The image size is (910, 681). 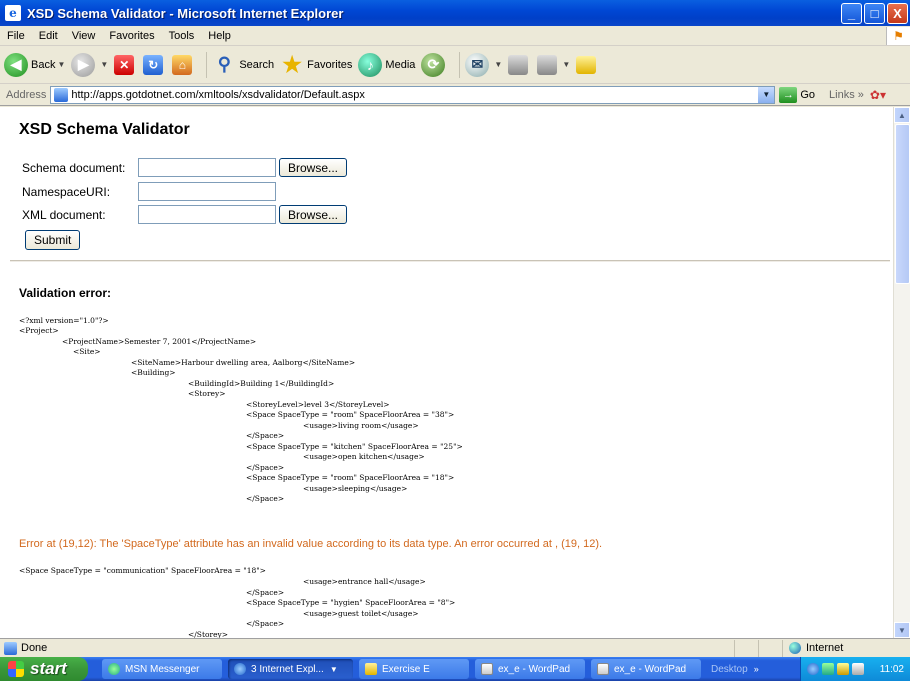 What do you see at coordinates (735, 669) in the screenshot?
I see `desktop-toolbar: Desktop »` at bounding box center [735, 669].